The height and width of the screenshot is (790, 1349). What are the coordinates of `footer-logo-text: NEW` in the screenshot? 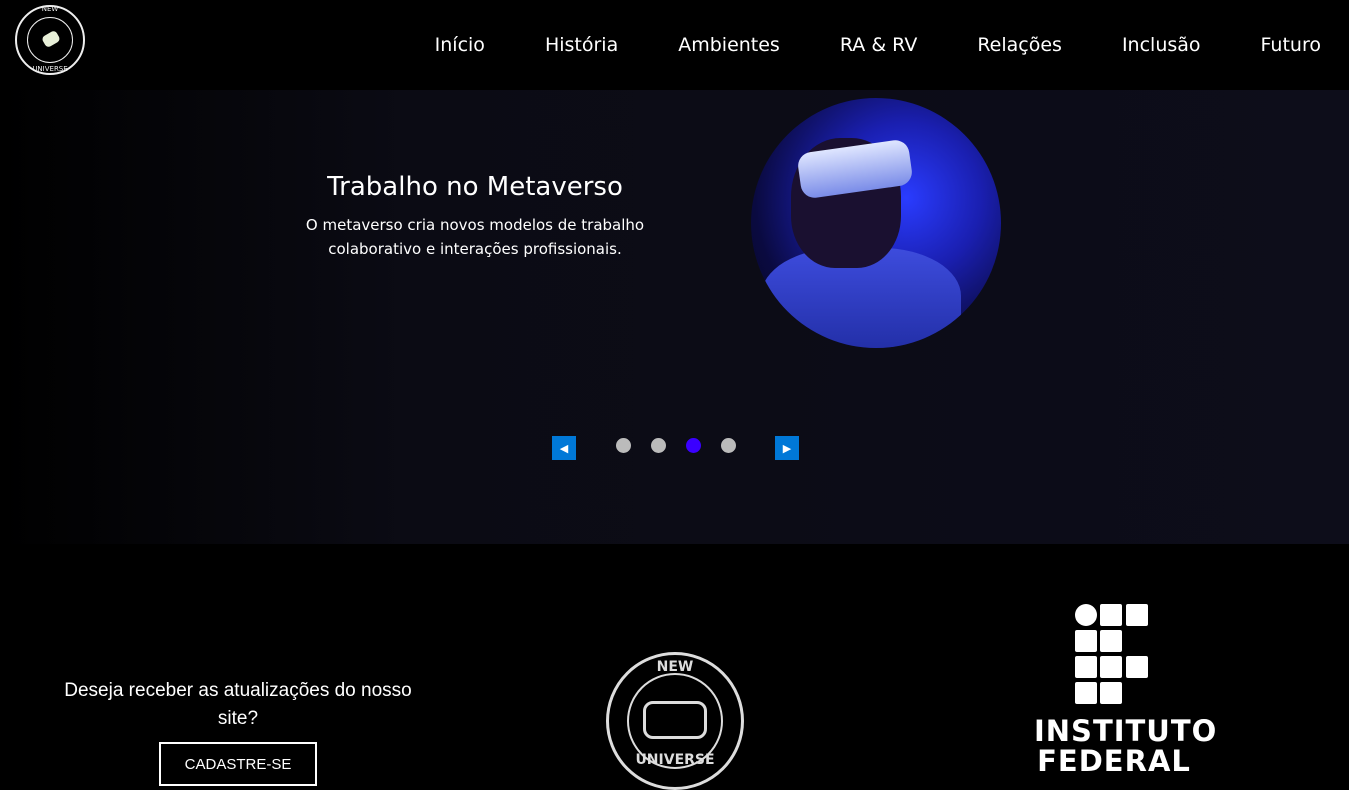 It's located at (675, 667).